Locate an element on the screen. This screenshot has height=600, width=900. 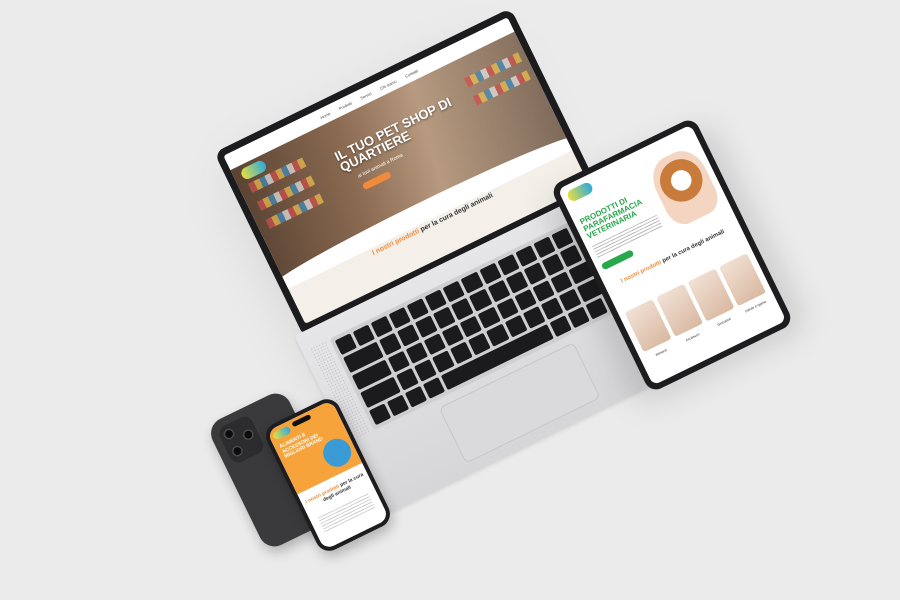
camera-module is located at coordinates (241, 439).